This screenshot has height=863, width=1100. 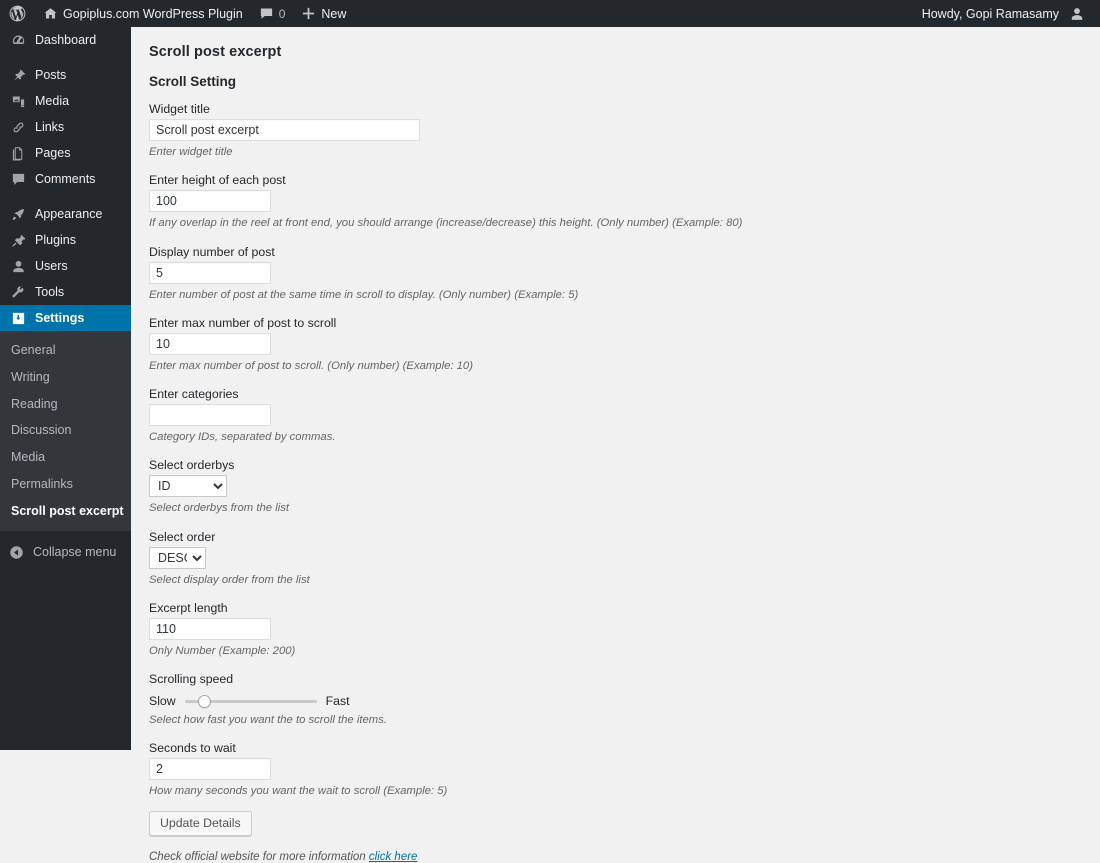 I want to click on update-details-button: Update Details, so click(x=200, y=823).